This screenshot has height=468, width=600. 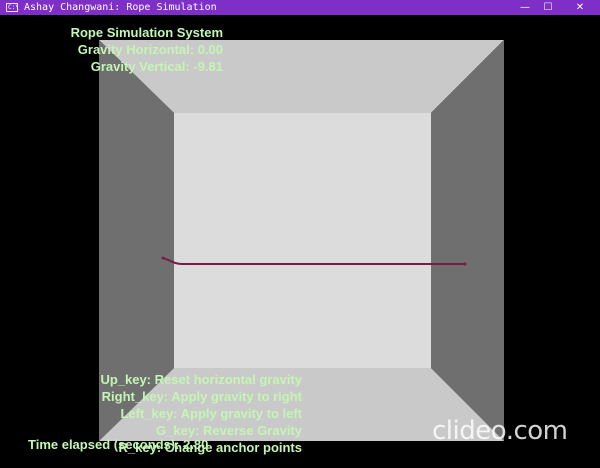 What do you see at coordinates (12, 7) in the screenshot?
I see `terminal-app-icon: C:\` at bounding box center [12, 7].